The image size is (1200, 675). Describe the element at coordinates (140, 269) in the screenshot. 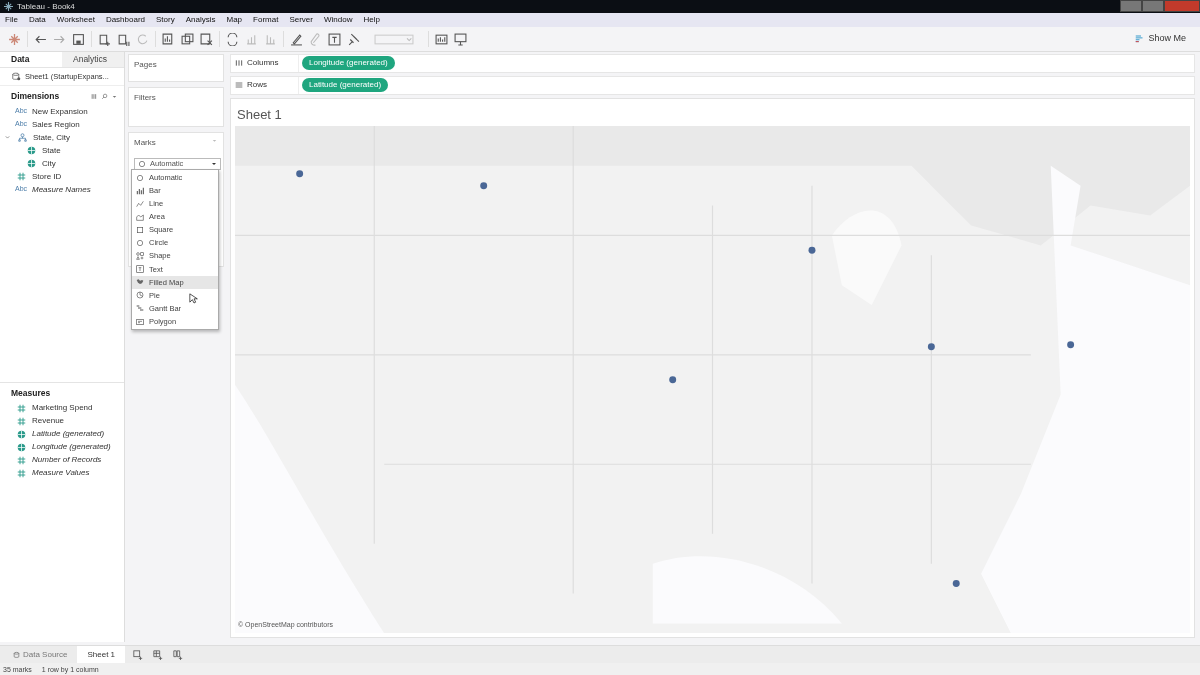

I see `text-icon` at that location.